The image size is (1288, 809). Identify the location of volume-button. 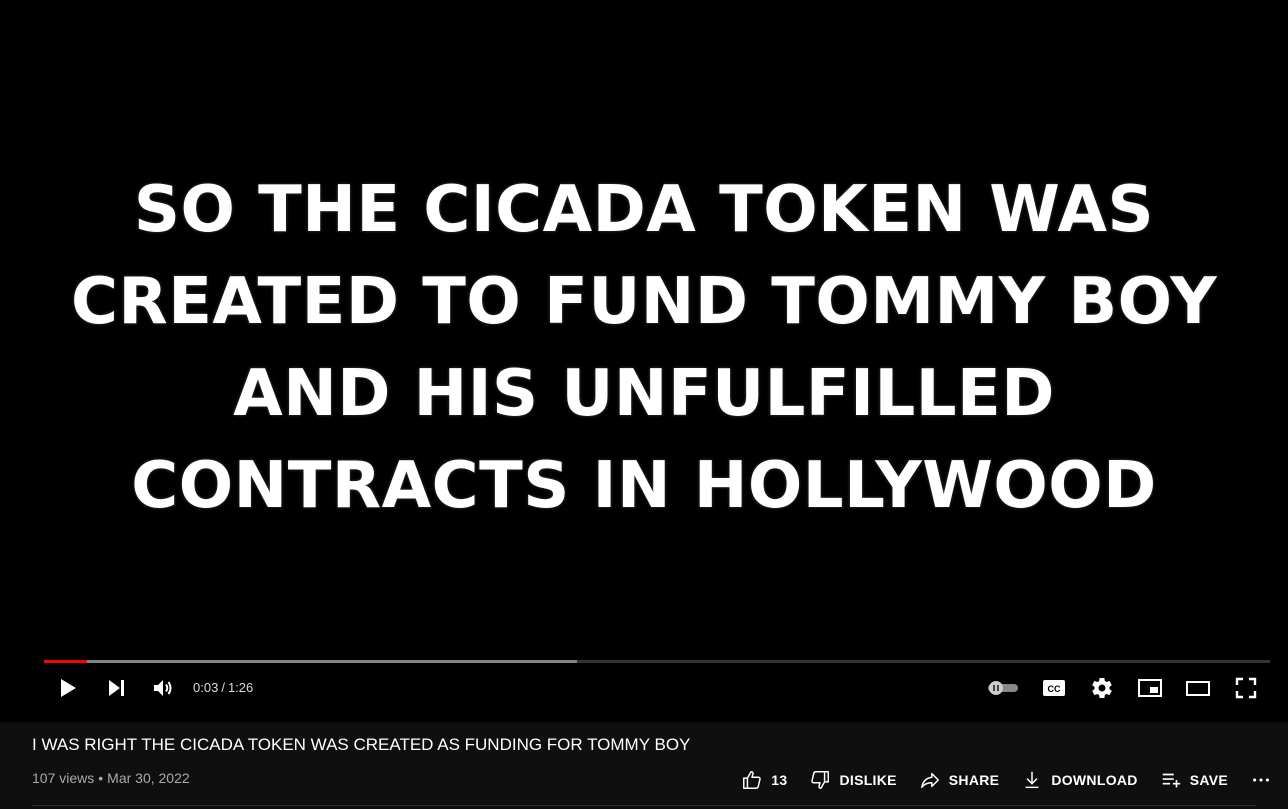
(163, 688).